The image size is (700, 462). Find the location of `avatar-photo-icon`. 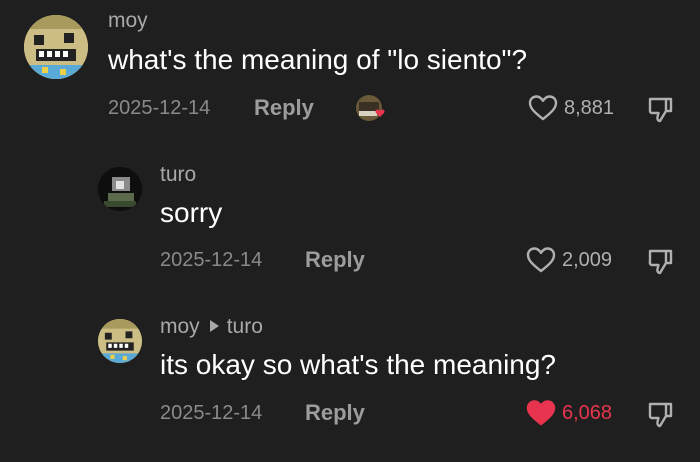

avatar-photo-icon is located at coordinates (120, 189).